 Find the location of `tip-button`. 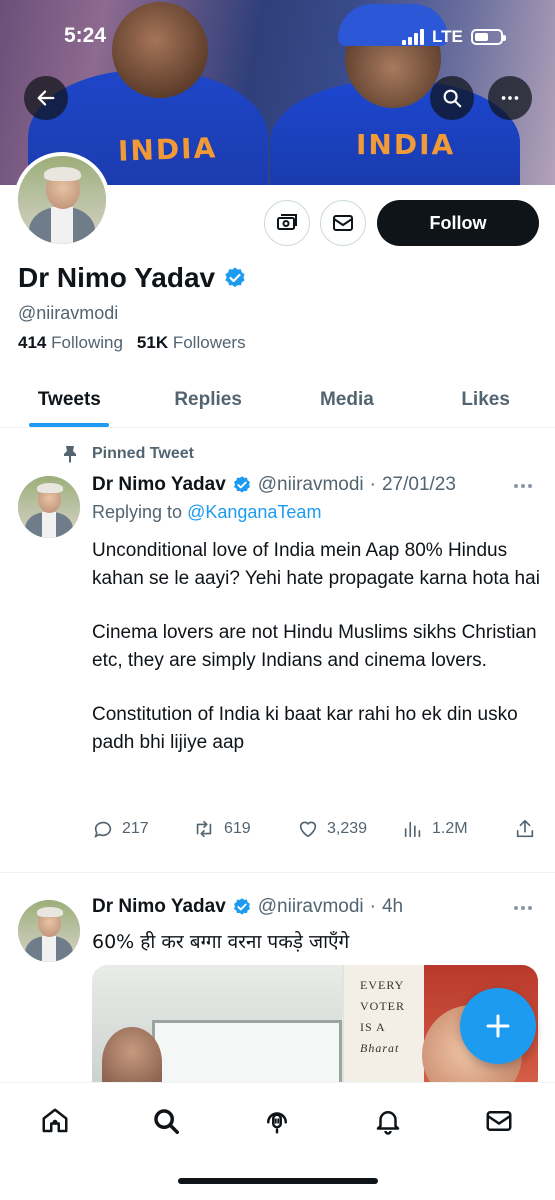

tip-button is located at coordinates (287, 223).